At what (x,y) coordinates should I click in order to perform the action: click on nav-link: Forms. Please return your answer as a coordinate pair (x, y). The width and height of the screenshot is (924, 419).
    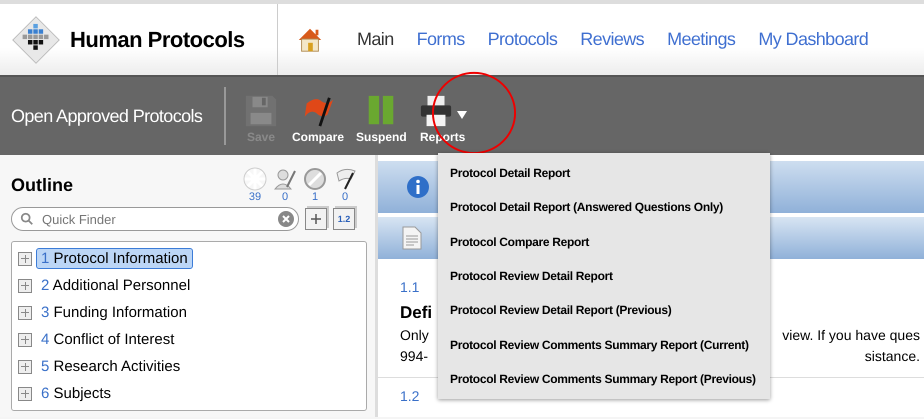
    Looking at the image, I should click on (440, 39).